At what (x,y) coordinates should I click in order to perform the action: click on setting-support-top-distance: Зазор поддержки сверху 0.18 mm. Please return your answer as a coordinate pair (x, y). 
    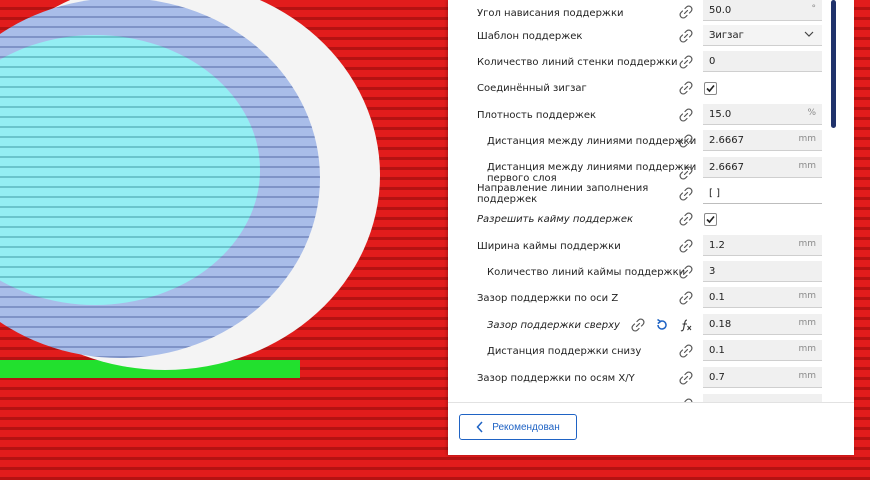
    Looking at the image, I should click on (638, 325).